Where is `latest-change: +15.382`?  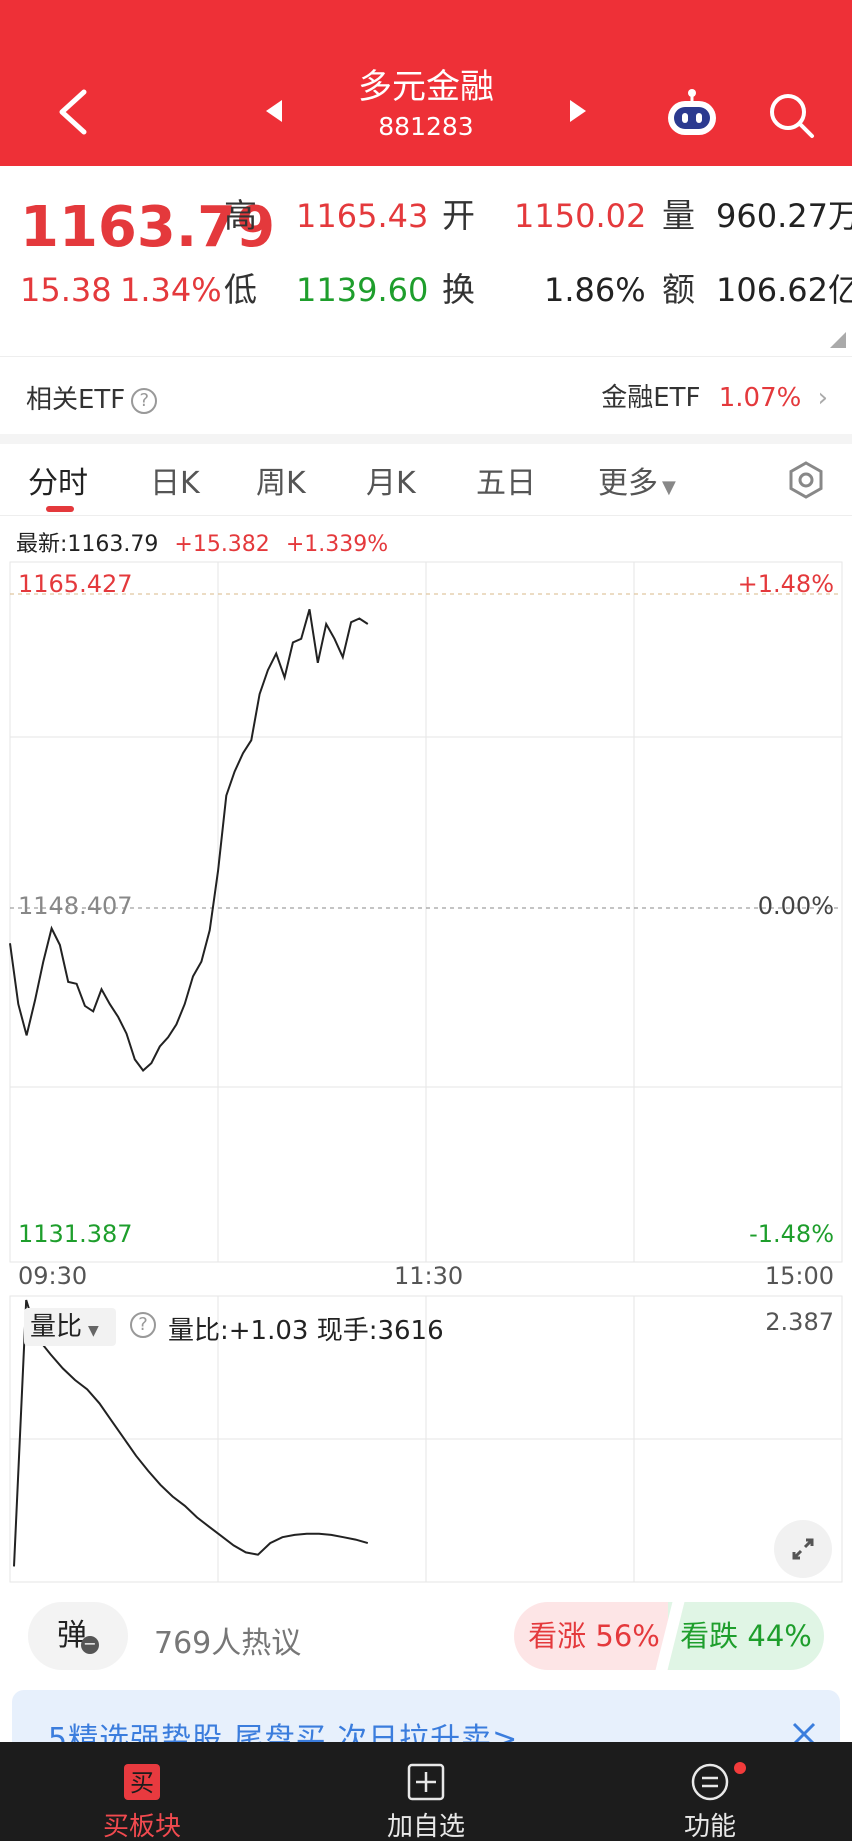 latest-change: +15.382 is located at coordinates (222, 544).